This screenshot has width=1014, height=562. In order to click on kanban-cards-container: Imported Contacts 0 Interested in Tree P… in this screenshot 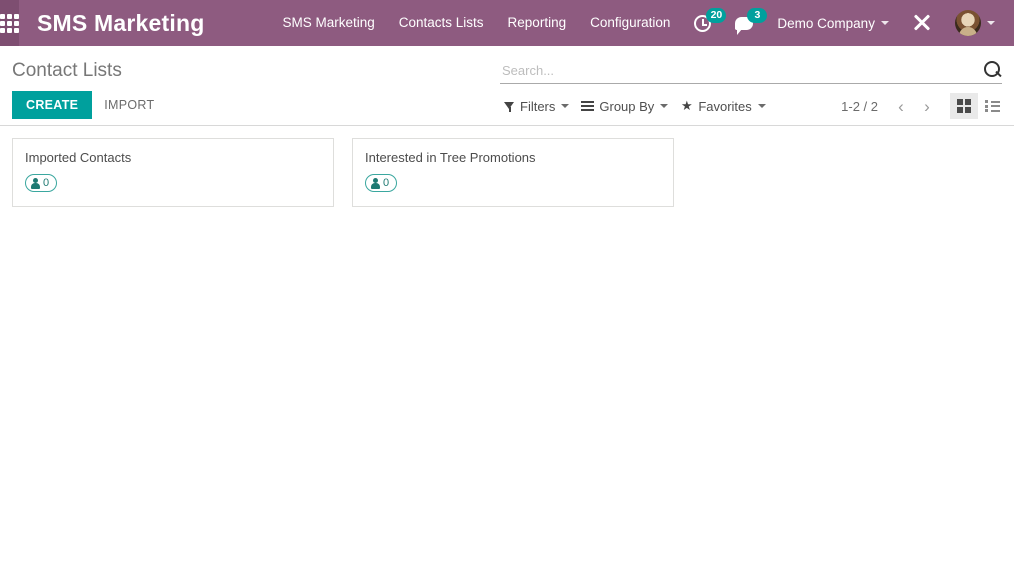, I will do `click(507, 172)`.